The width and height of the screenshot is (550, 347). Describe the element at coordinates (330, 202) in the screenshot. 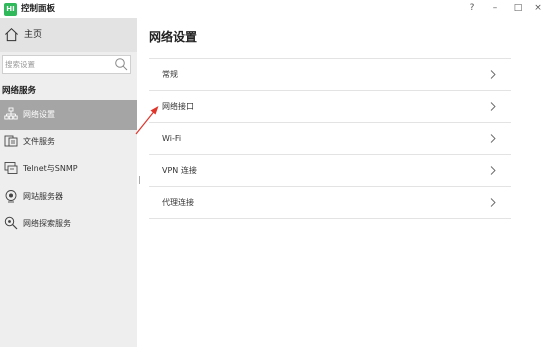

I see `settings-row-proxy: 代理连接` at that location.